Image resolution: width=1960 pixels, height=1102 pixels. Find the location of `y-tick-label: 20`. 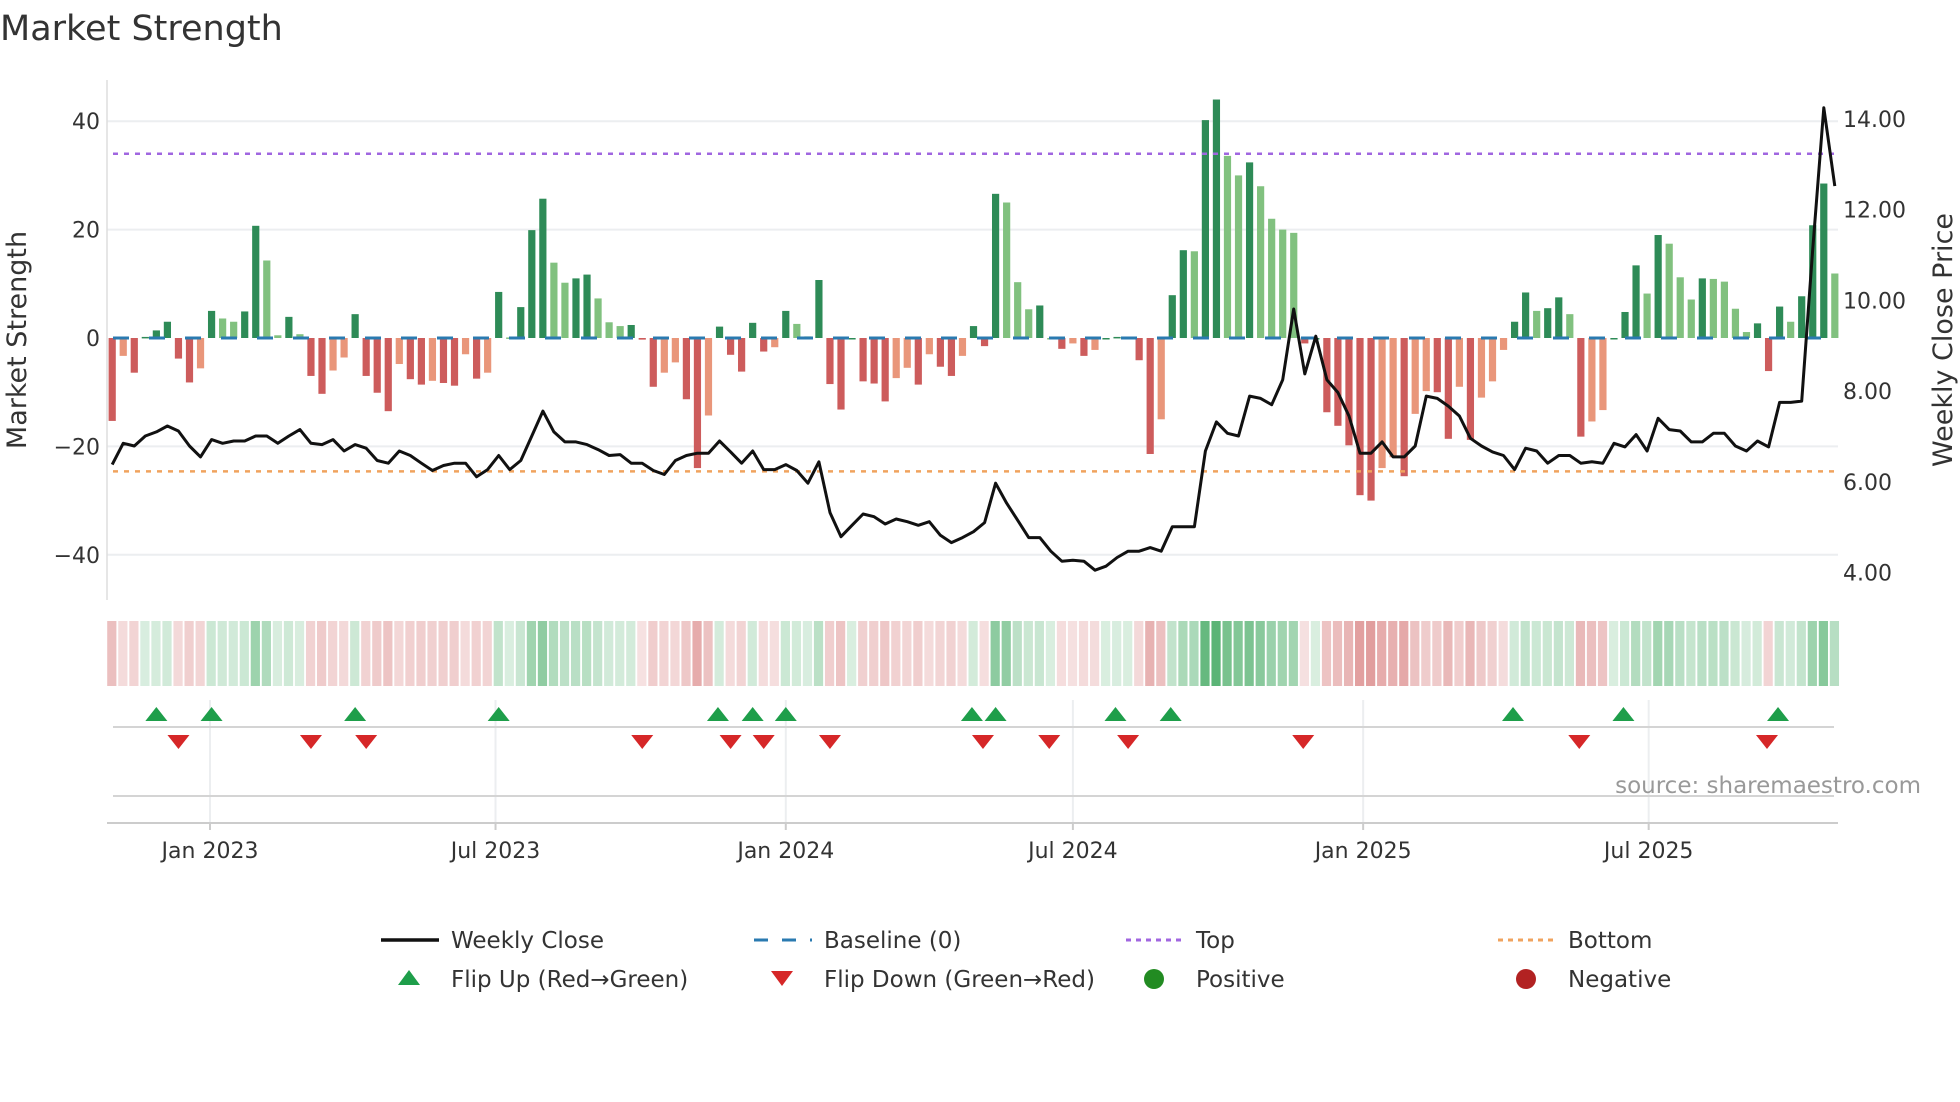

y-tick-label: 20 is located at coordinates (86, 231).